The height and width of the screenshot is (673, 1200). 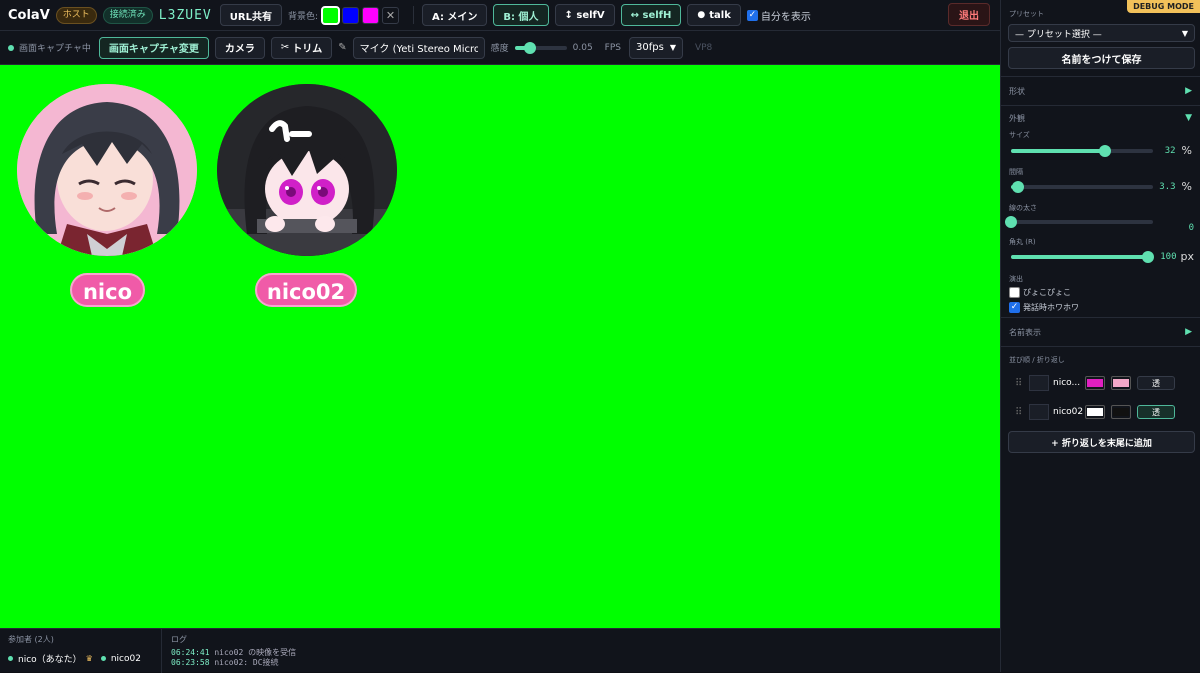 I want to click on fps-select: 30fps ▼, so click(x=656, y=47).